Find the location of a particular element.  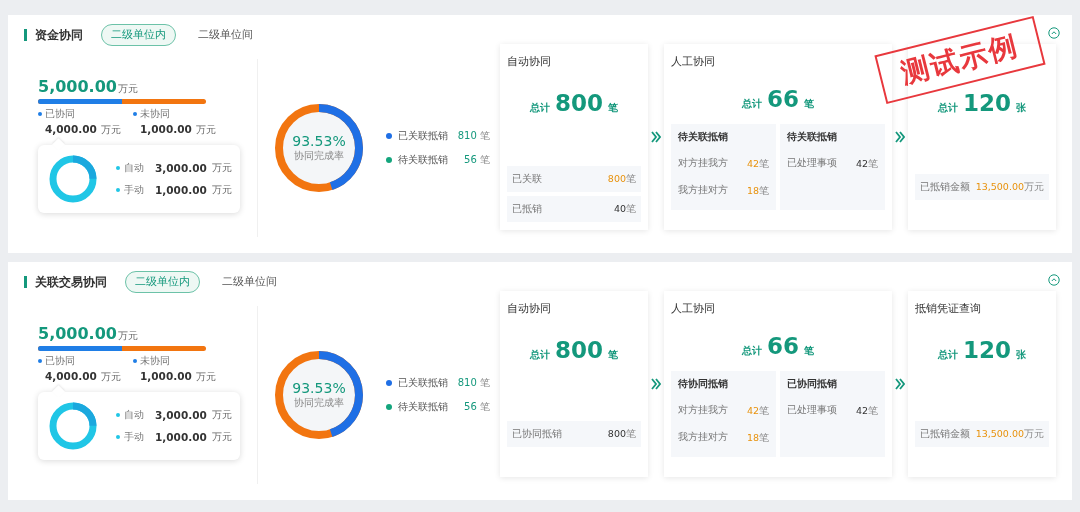

card-title: 抵销凭证查询 is located at coordinates (948, 308).